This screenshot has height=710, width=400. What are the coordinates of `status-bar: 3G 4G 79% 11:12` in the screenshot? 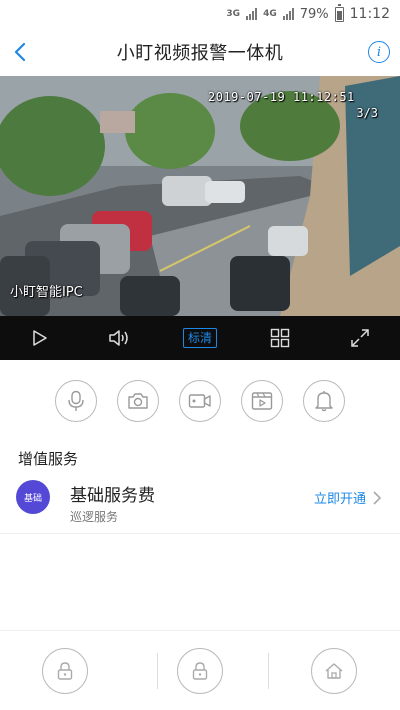 It's located at (200, 14).